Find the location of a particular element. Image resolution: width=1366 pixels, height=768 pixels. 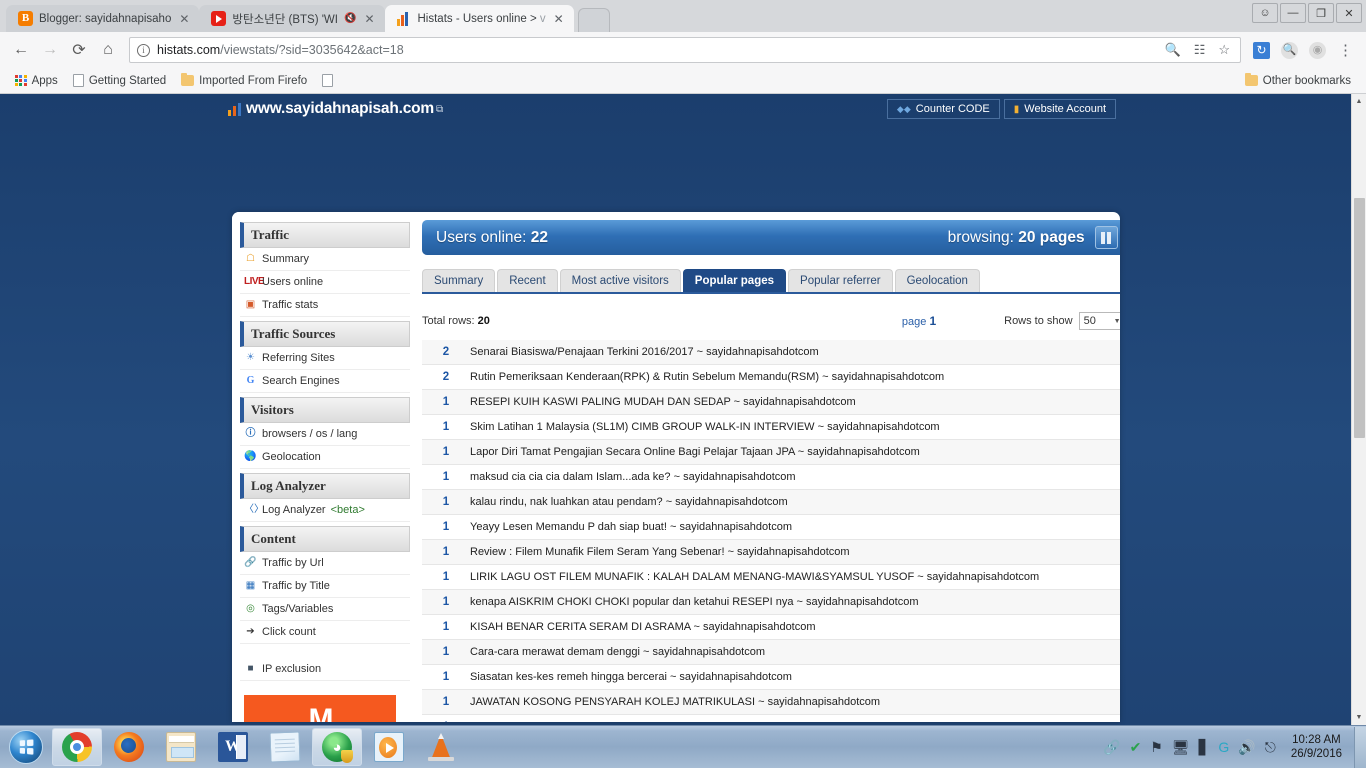

grammarly-icon: G is located at coordinates (1223, 747).